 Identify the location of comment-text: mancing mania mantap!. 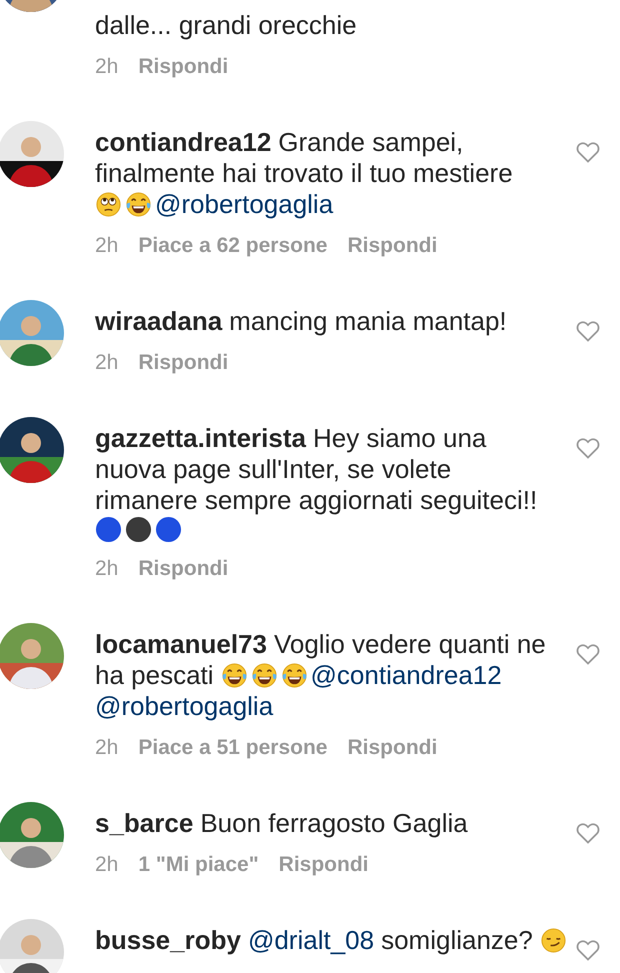
(368, 321).